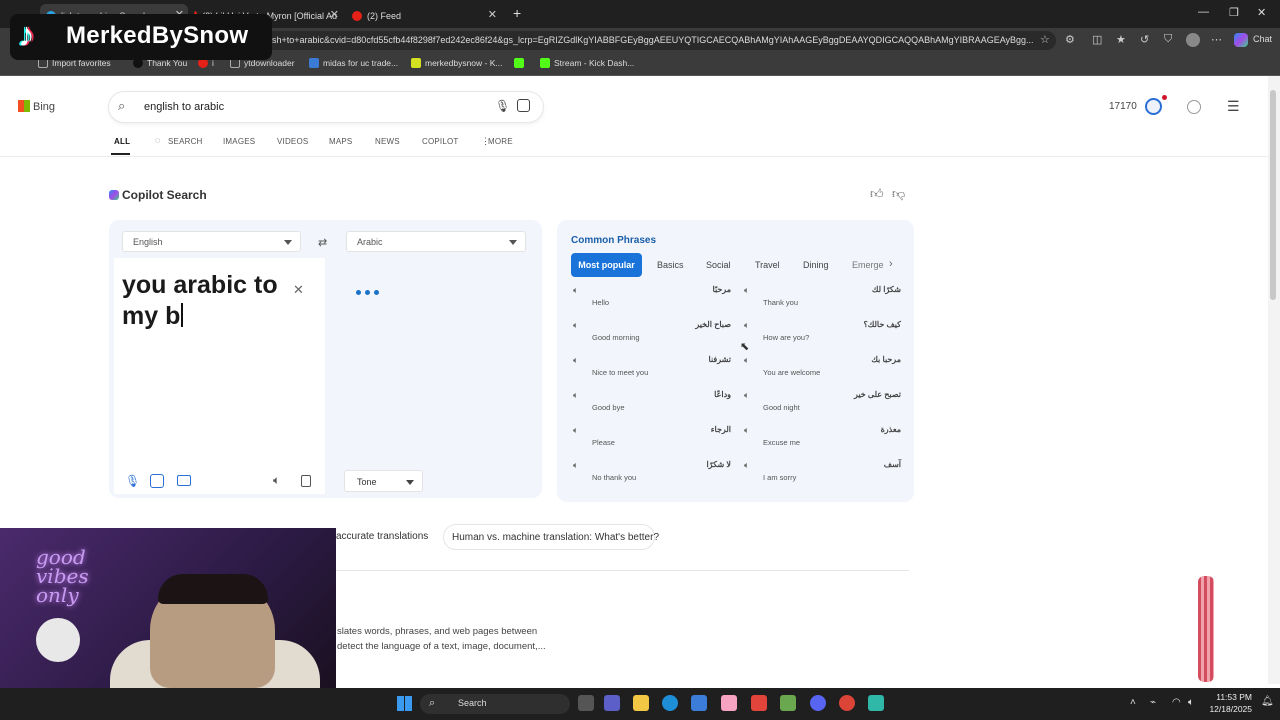 The image size is (1280, 720). I want to click on edge-icon, so click(670, 703).